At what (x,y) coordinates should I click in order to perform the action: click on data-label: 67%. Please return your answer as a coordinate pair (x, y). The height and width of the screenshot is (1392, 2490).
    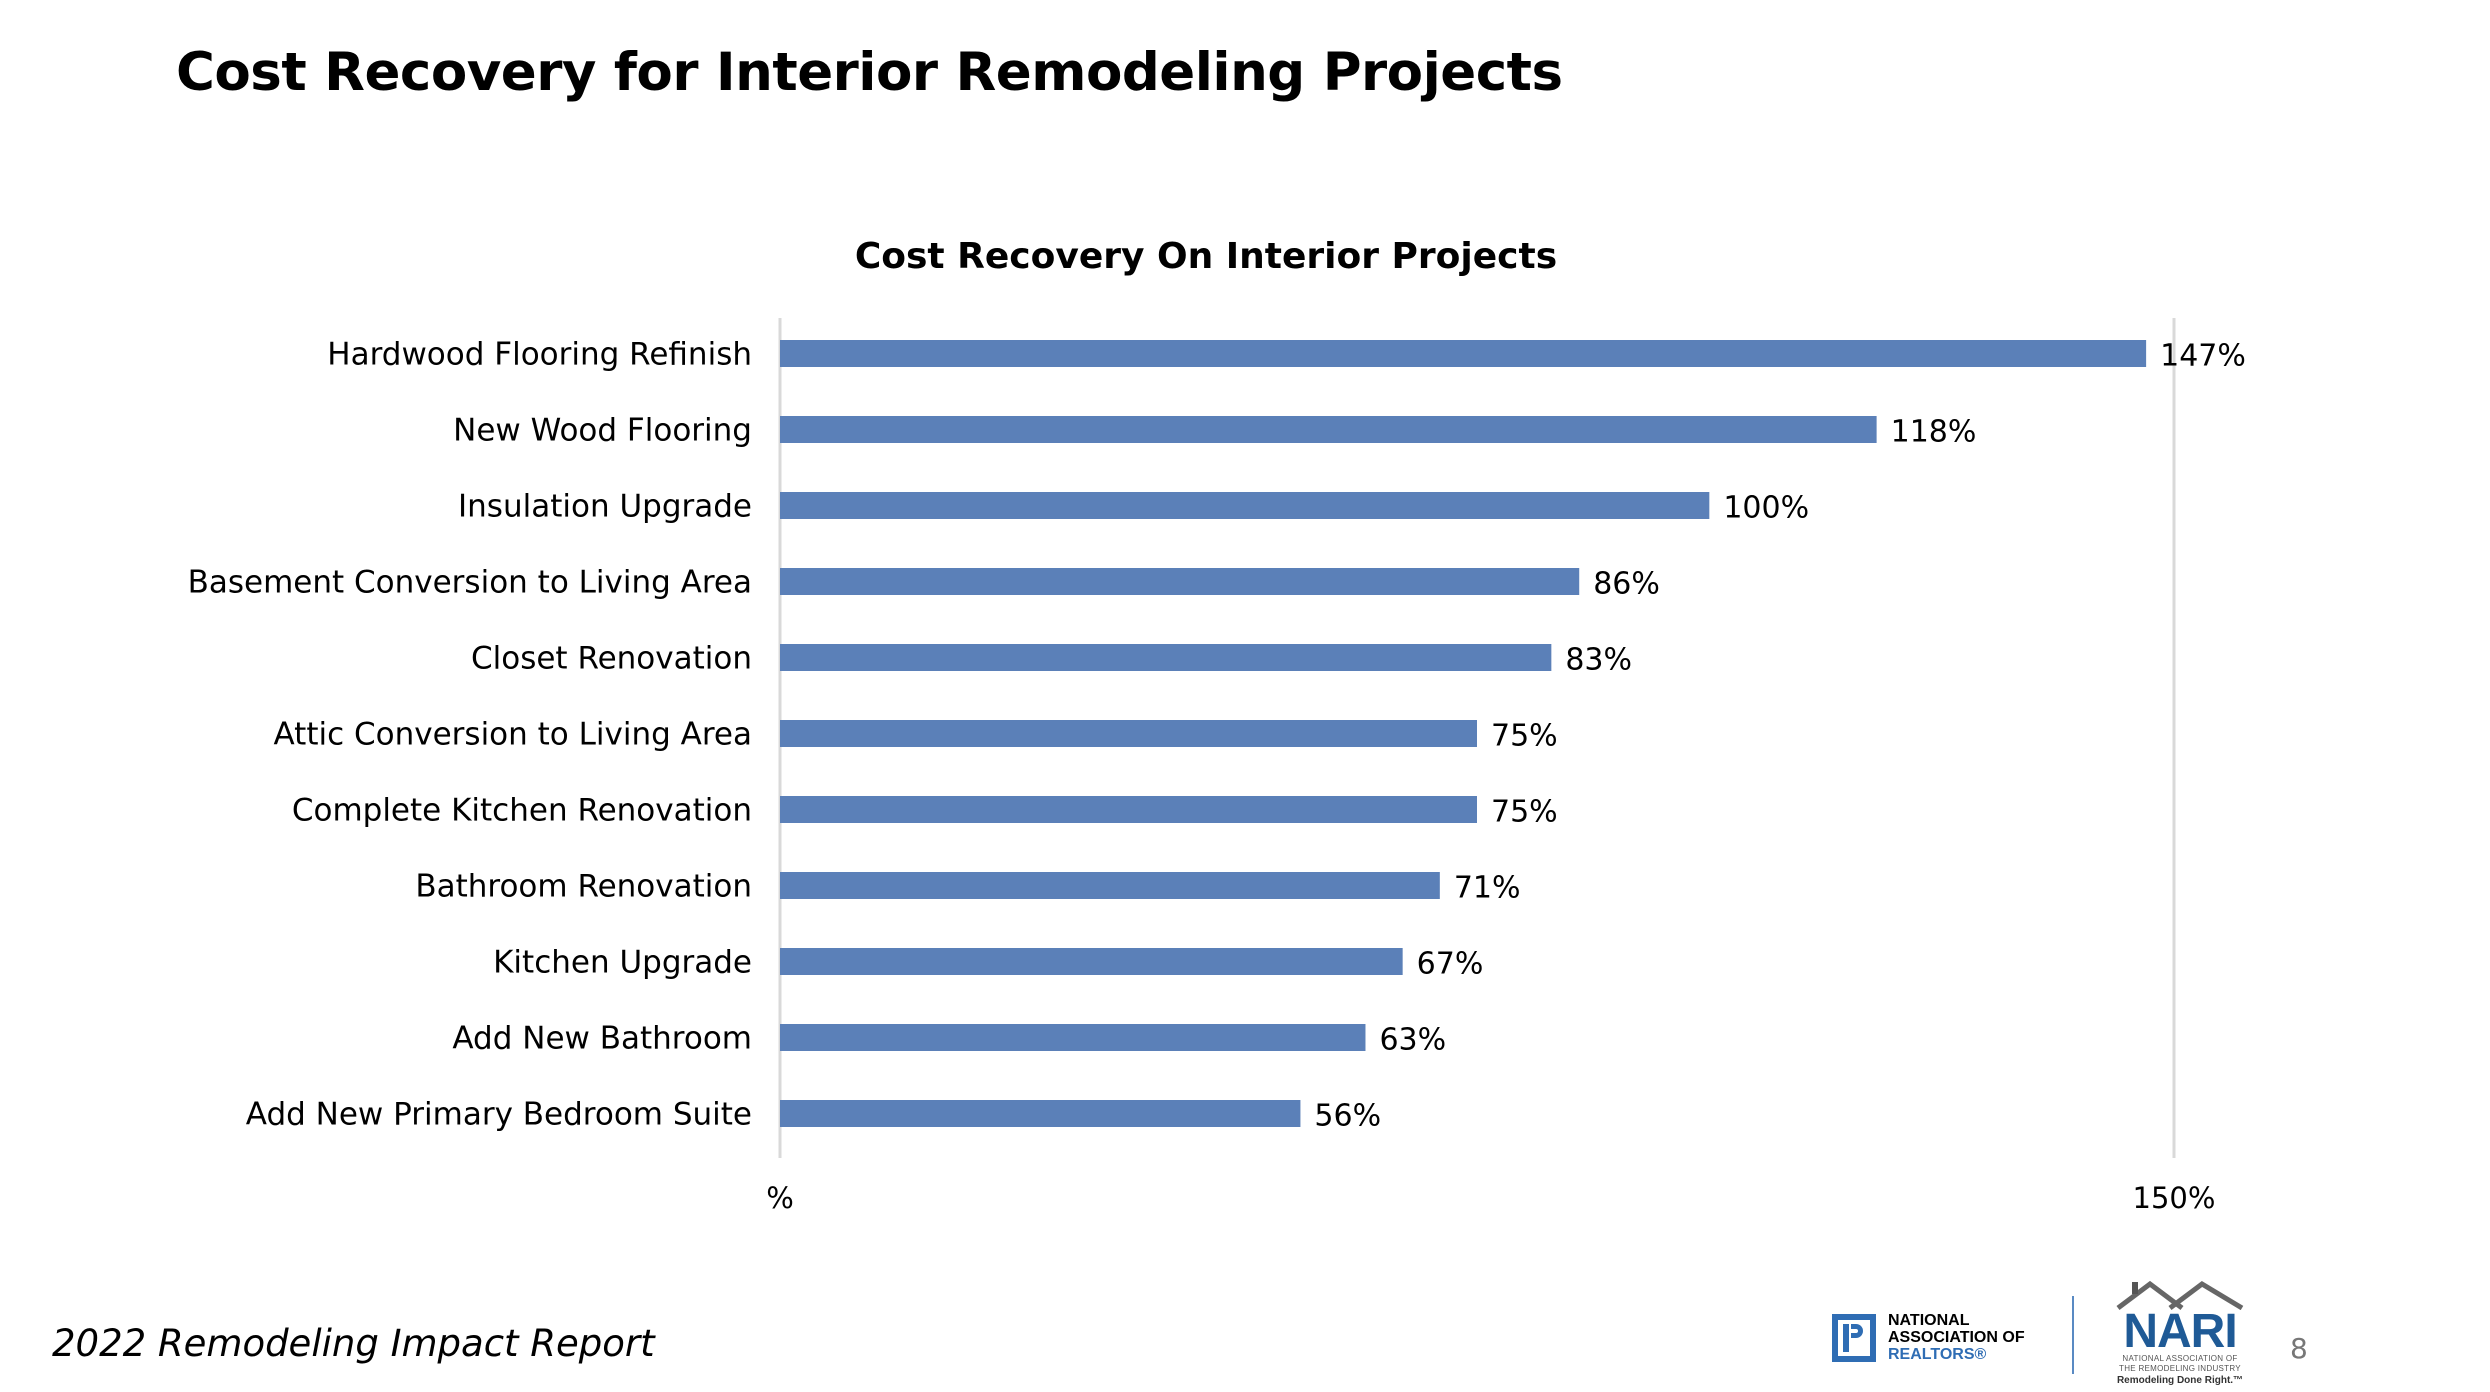
    Looking at the image, I should click on (1450, 964).